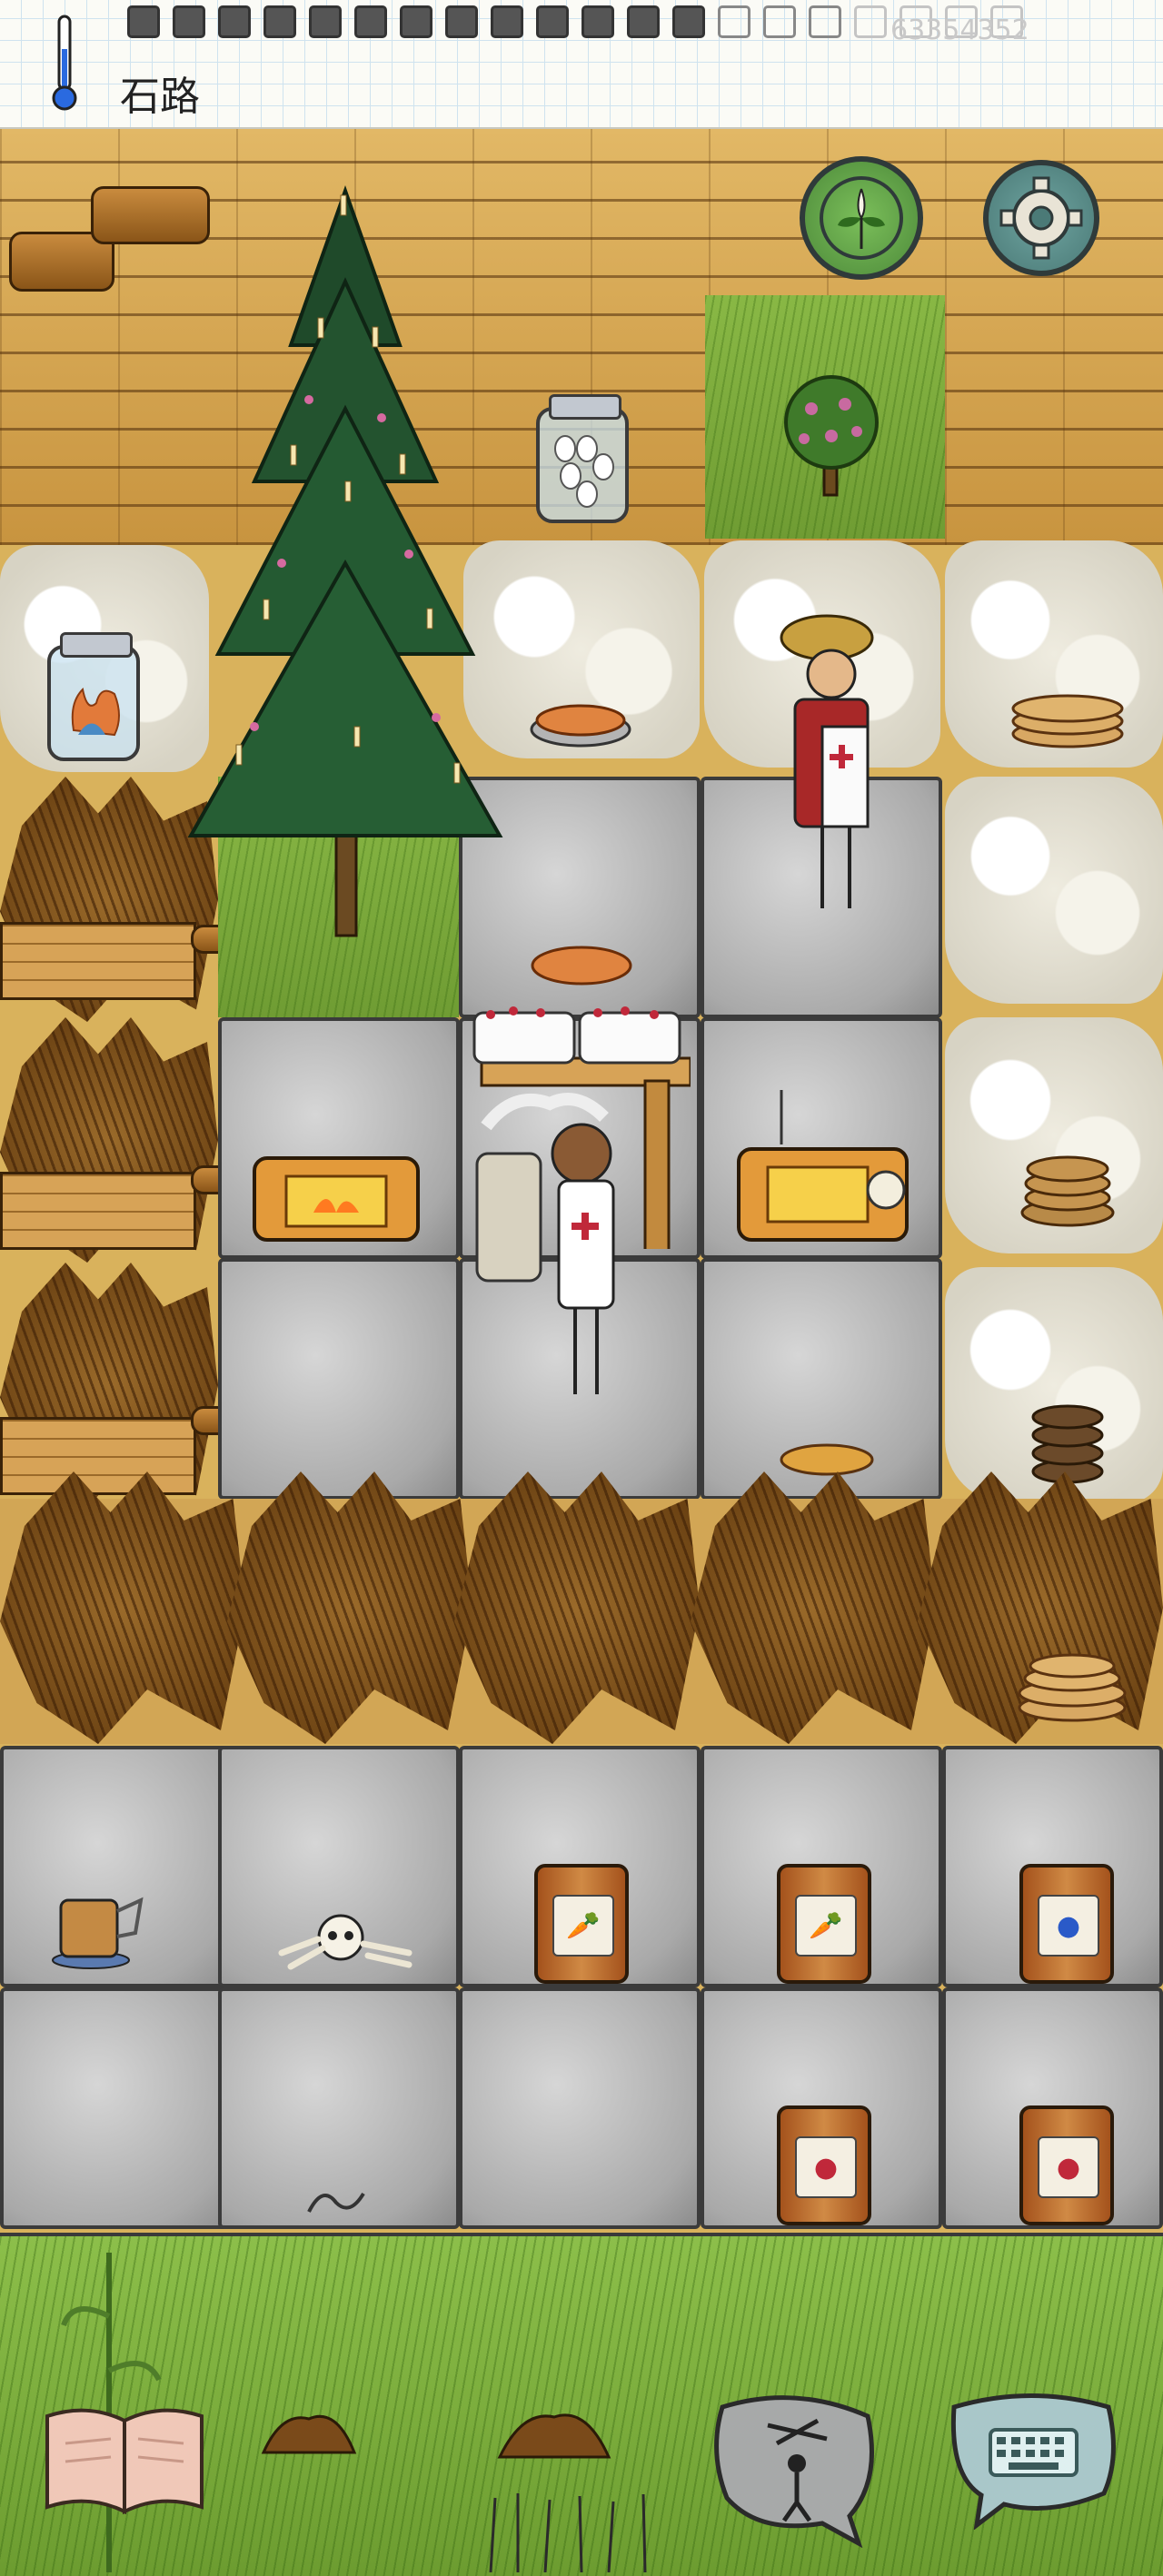 This screenshot has width=1163, height=2576. Describe the element at coordinates (93, 696) in the screenshot. I see `fire-jar` at that location.